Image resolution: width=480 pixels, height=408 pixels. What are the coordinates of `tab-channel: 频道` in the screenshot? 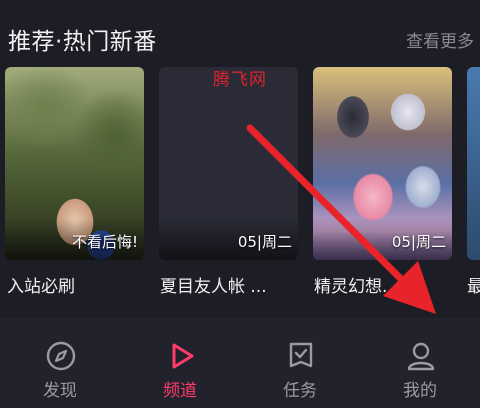 It's located at (180, 363).